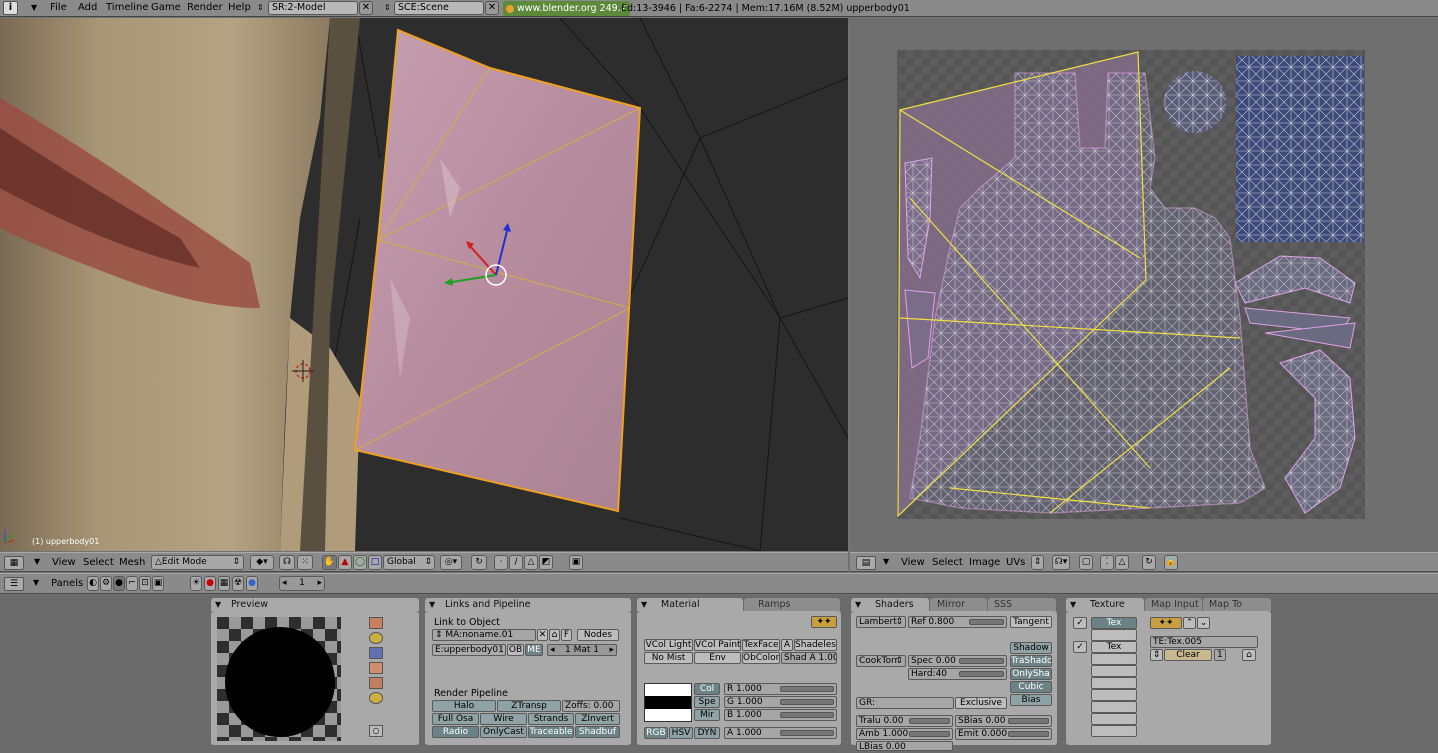 This screenshot has width=1438, height=753. What do you see at coordinates (707, 702) in the screenshot?
I see `spe-button: Spe` at bounding box center [707, 702].